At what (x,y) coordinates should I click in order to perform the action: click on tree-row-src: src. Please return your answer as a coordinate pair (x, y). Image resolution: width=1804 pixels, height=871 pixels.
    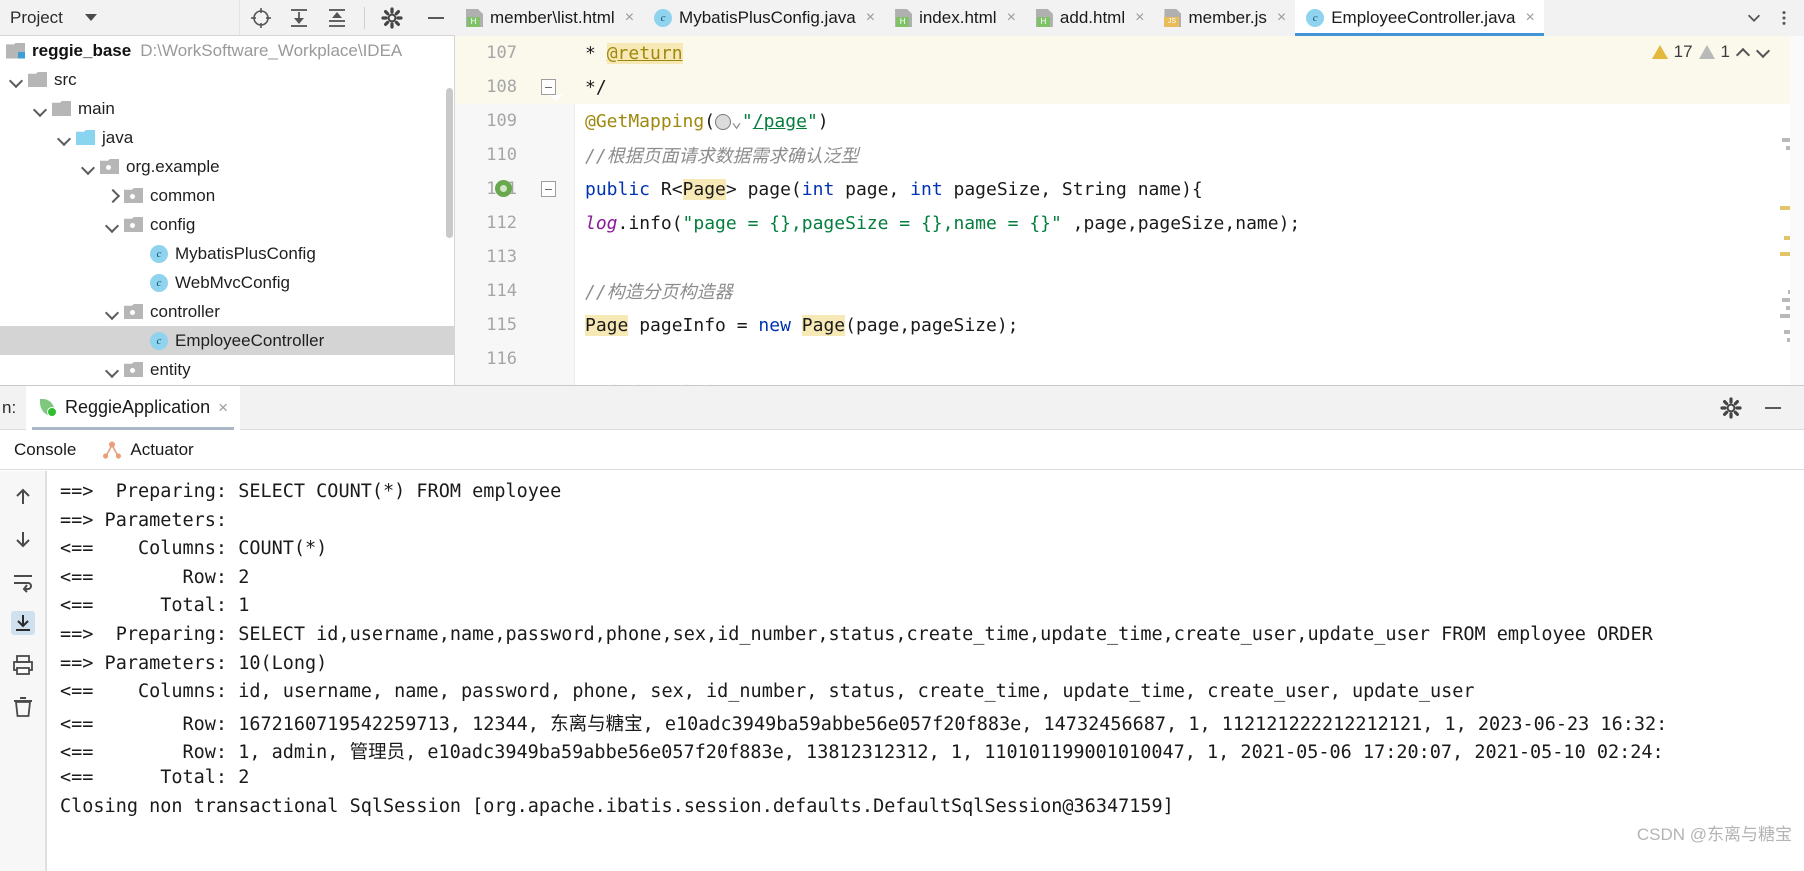
    Looking at the image, I should click on (227, 79).